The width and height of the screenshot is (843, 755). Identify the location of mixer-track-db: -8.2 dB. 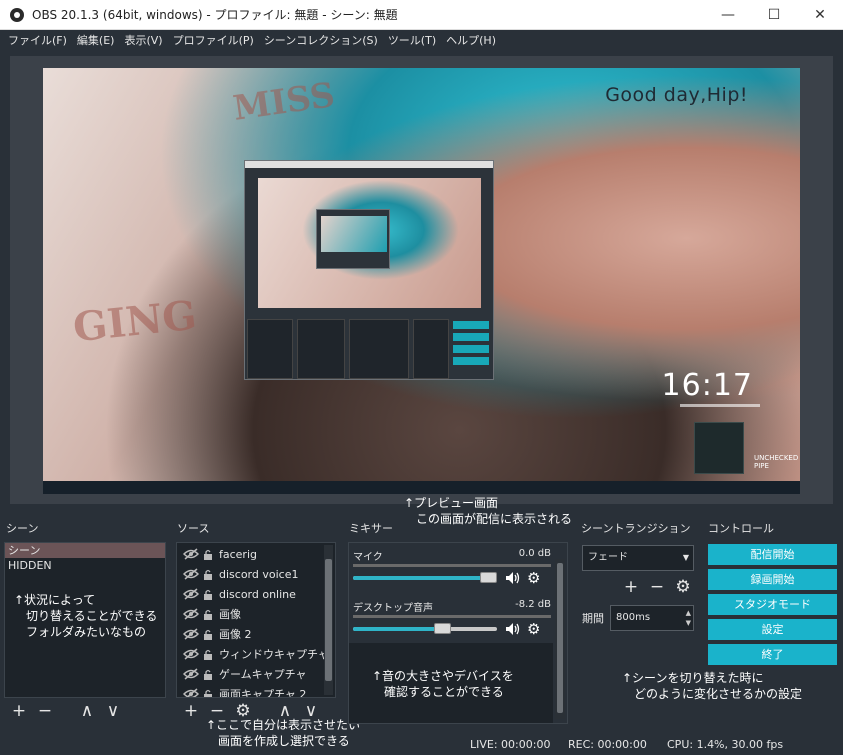
(533, 604).